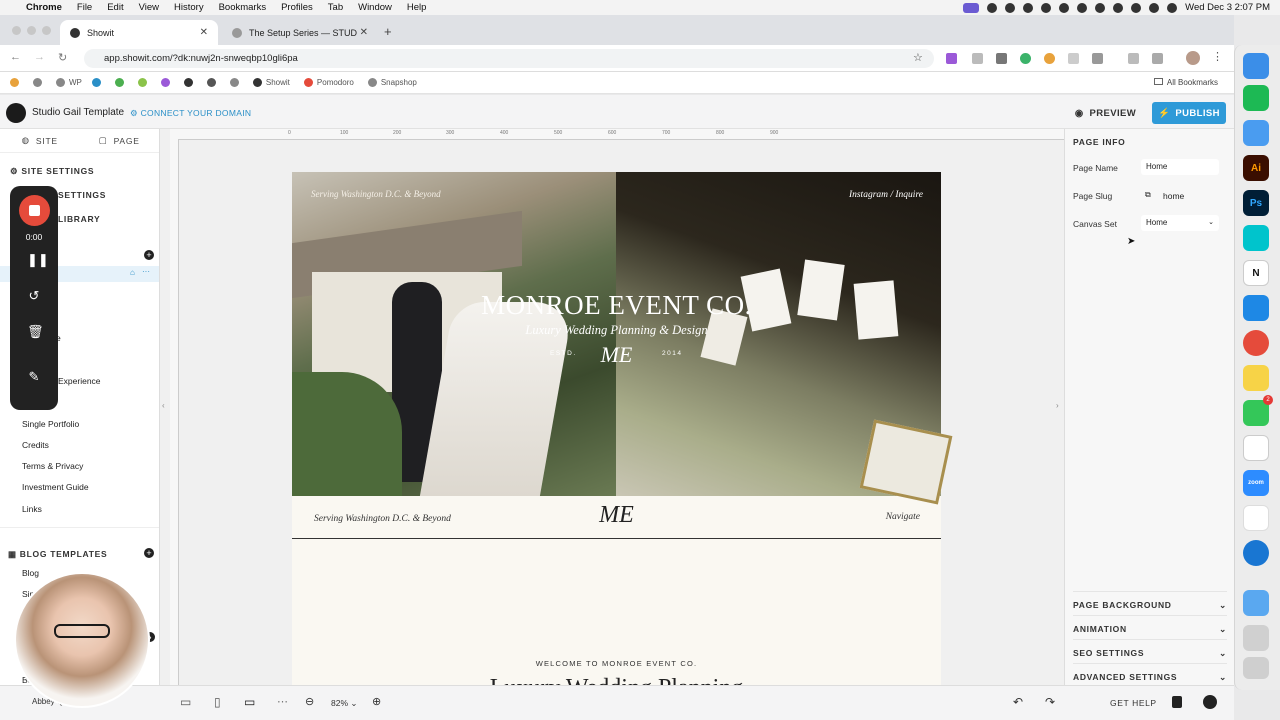 This screenshot has width=1280, height=720. Describe the element at coordinates (84, 7) in the screenshot. I see `menu-file: File` at that location.